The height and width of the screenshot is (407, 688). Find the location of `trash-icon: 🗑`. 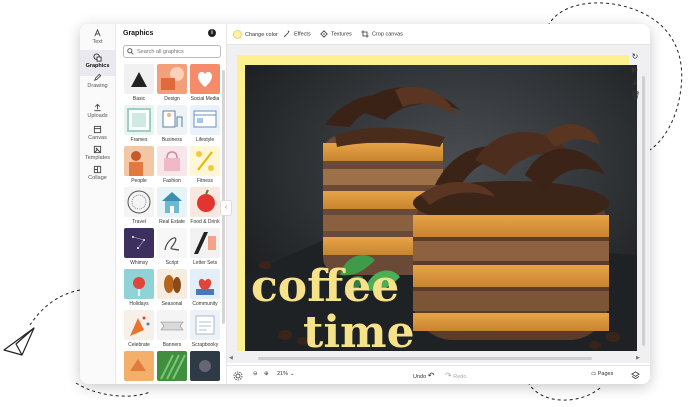

trash-icon: 🗑 is located at coordinates (635, 96).